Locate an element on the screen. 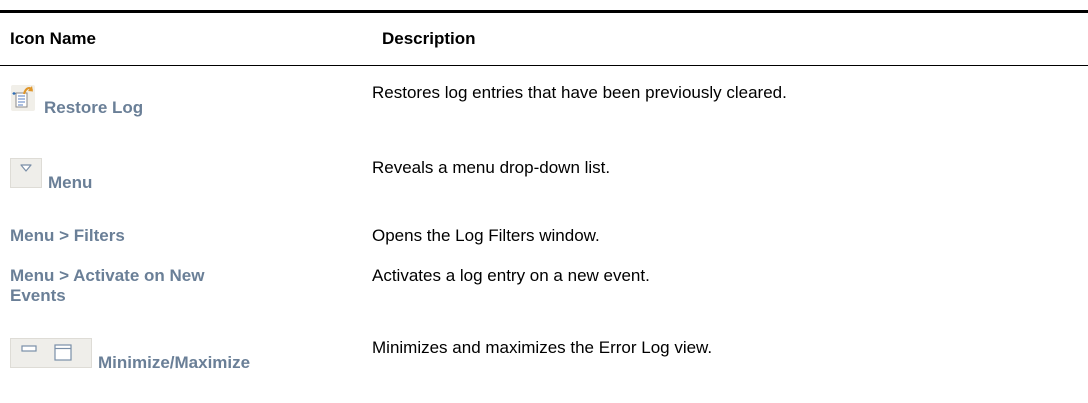  description-cell: Activates a log entry on a new event. is located at coordinates (730, 298).